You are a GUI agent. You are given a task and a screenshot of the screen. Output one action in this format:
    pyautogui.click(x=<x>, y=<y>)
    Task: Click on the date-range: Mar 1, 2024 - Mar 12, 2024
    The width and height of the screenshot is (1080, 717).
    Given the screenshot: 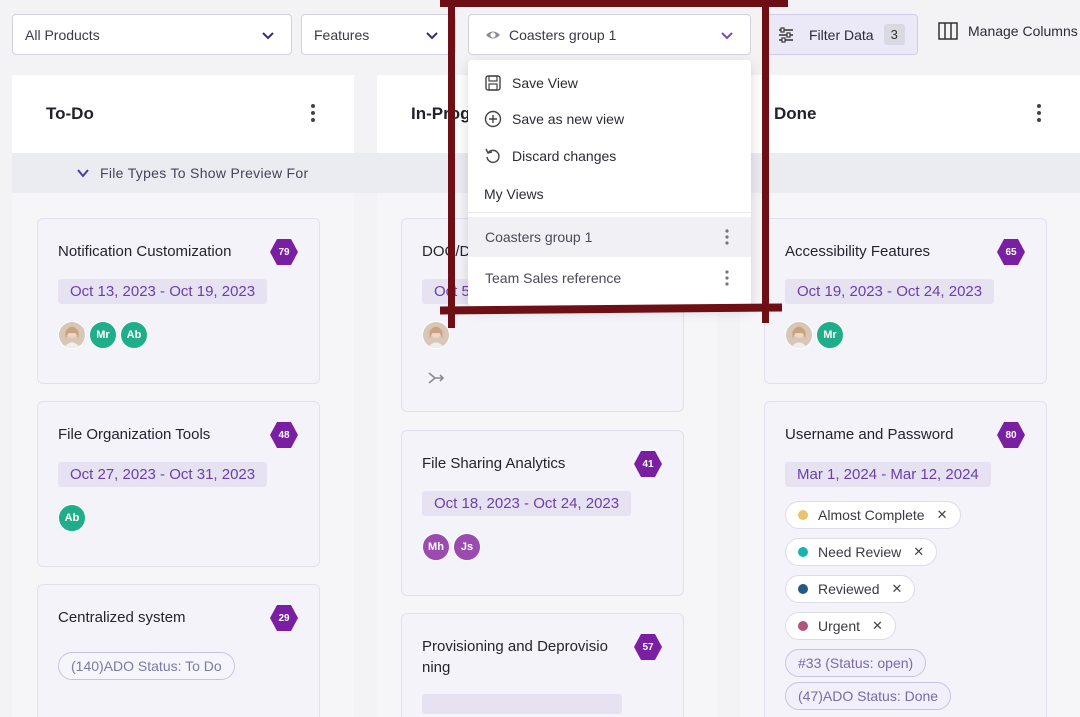 What is the action you would take?
    pyautogui.click(x=888, y=474)
    